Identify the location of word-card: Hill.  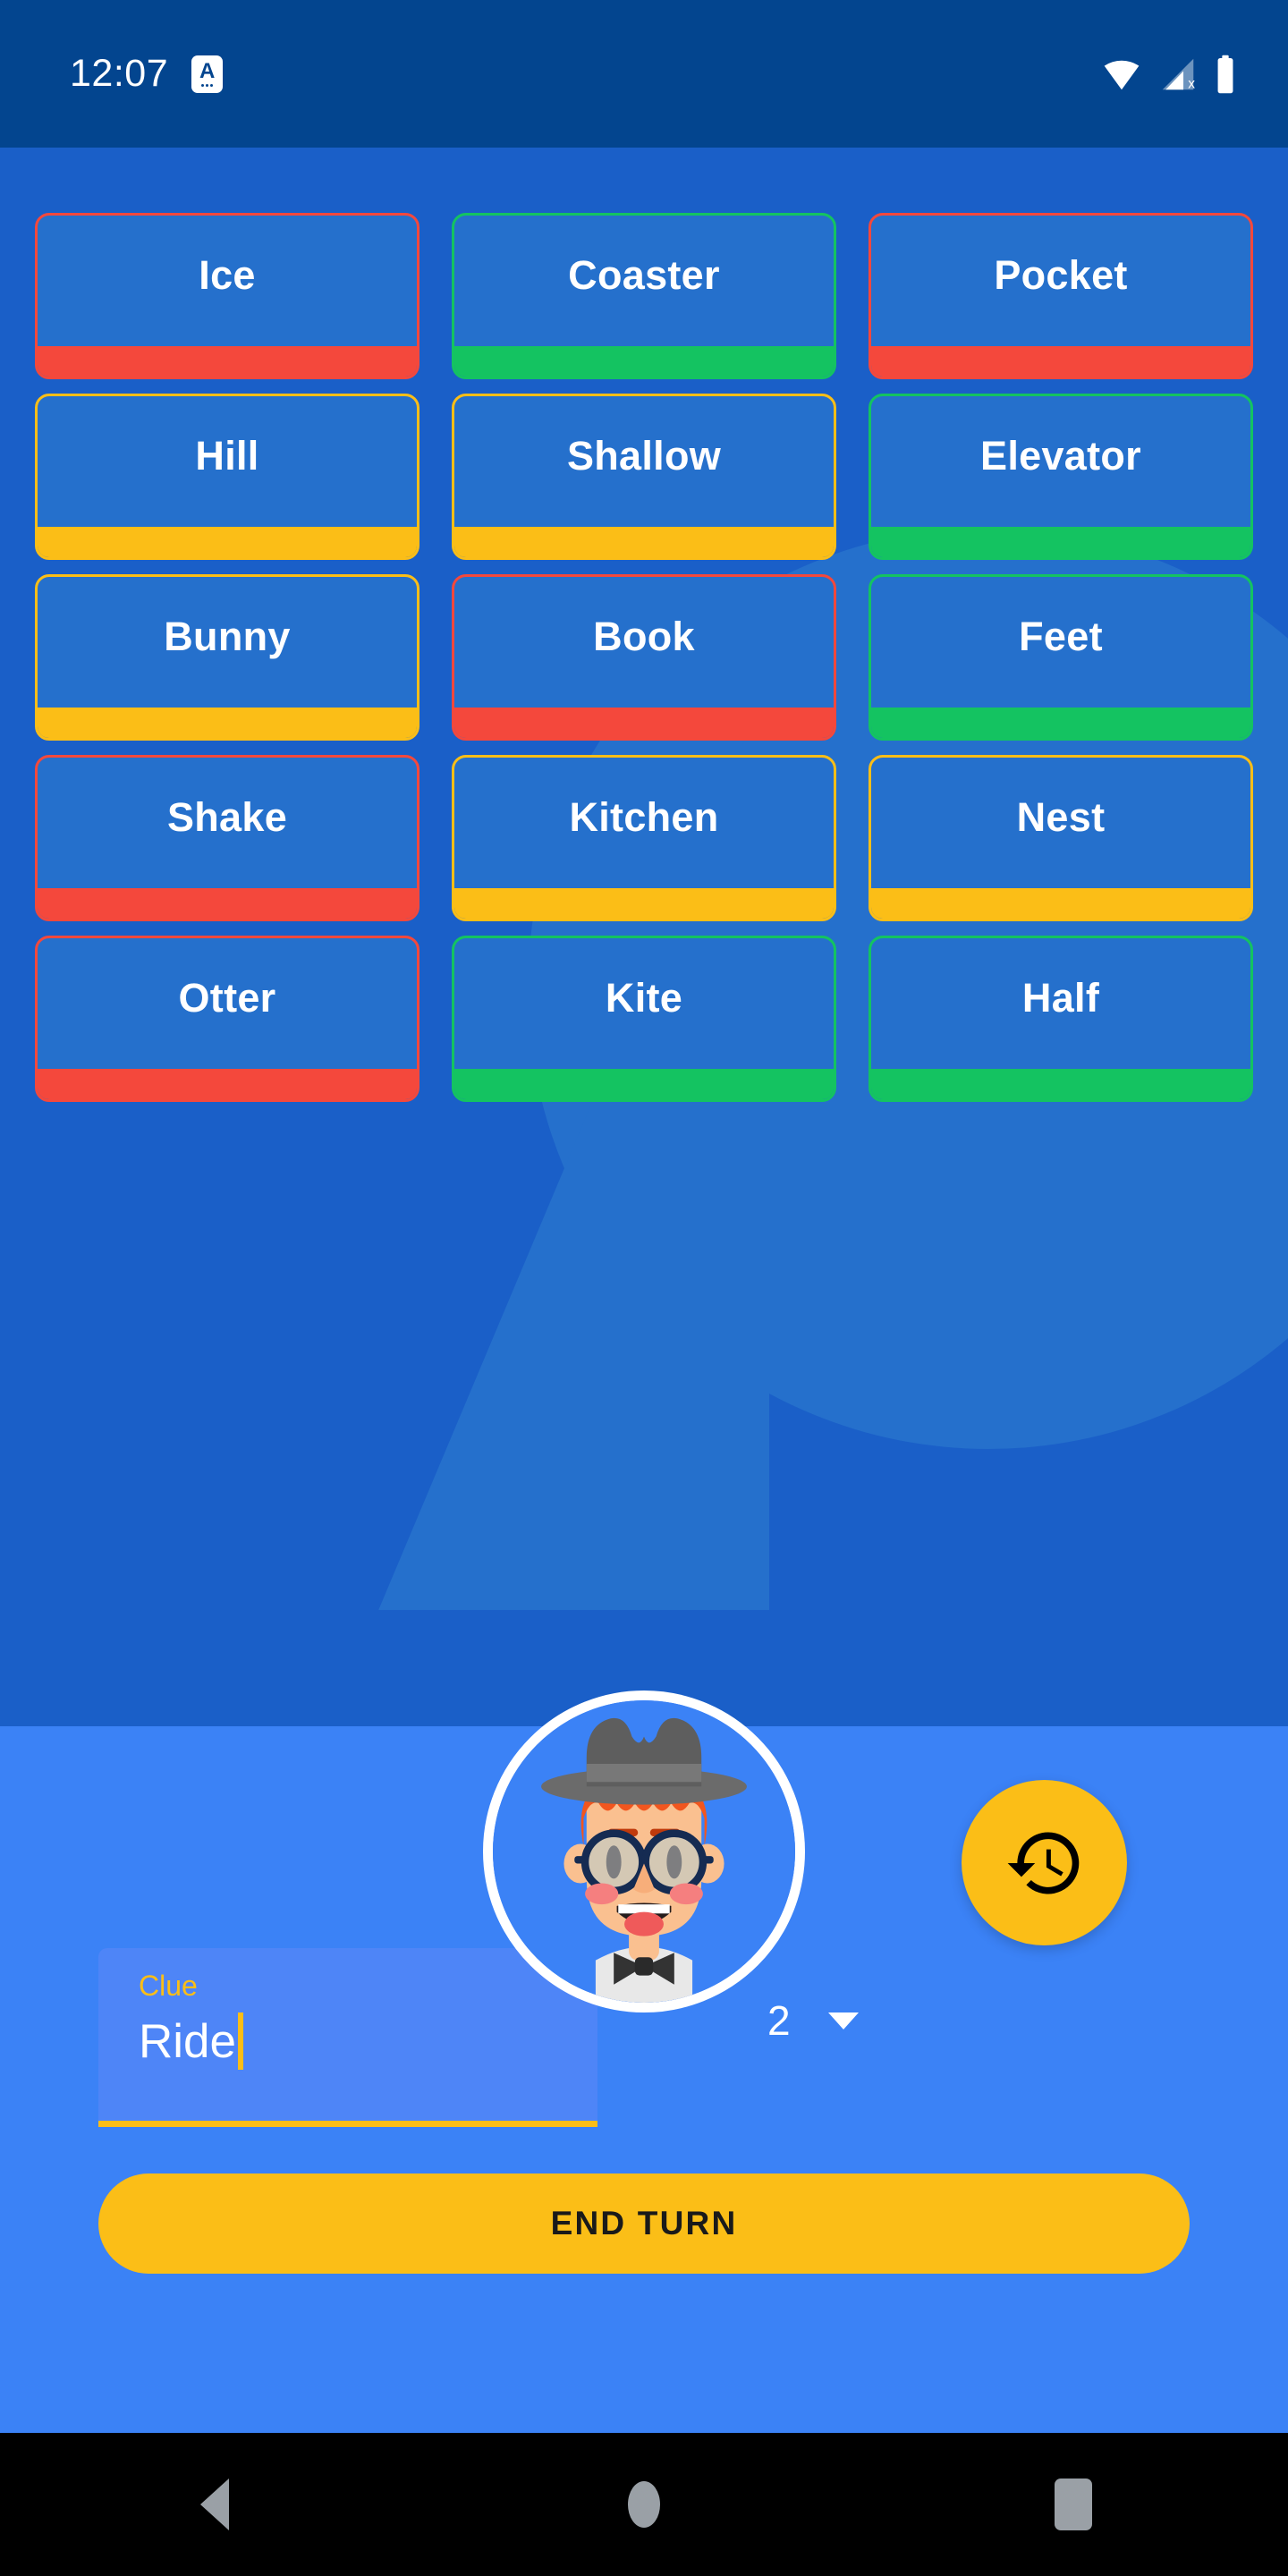
(227, 477).